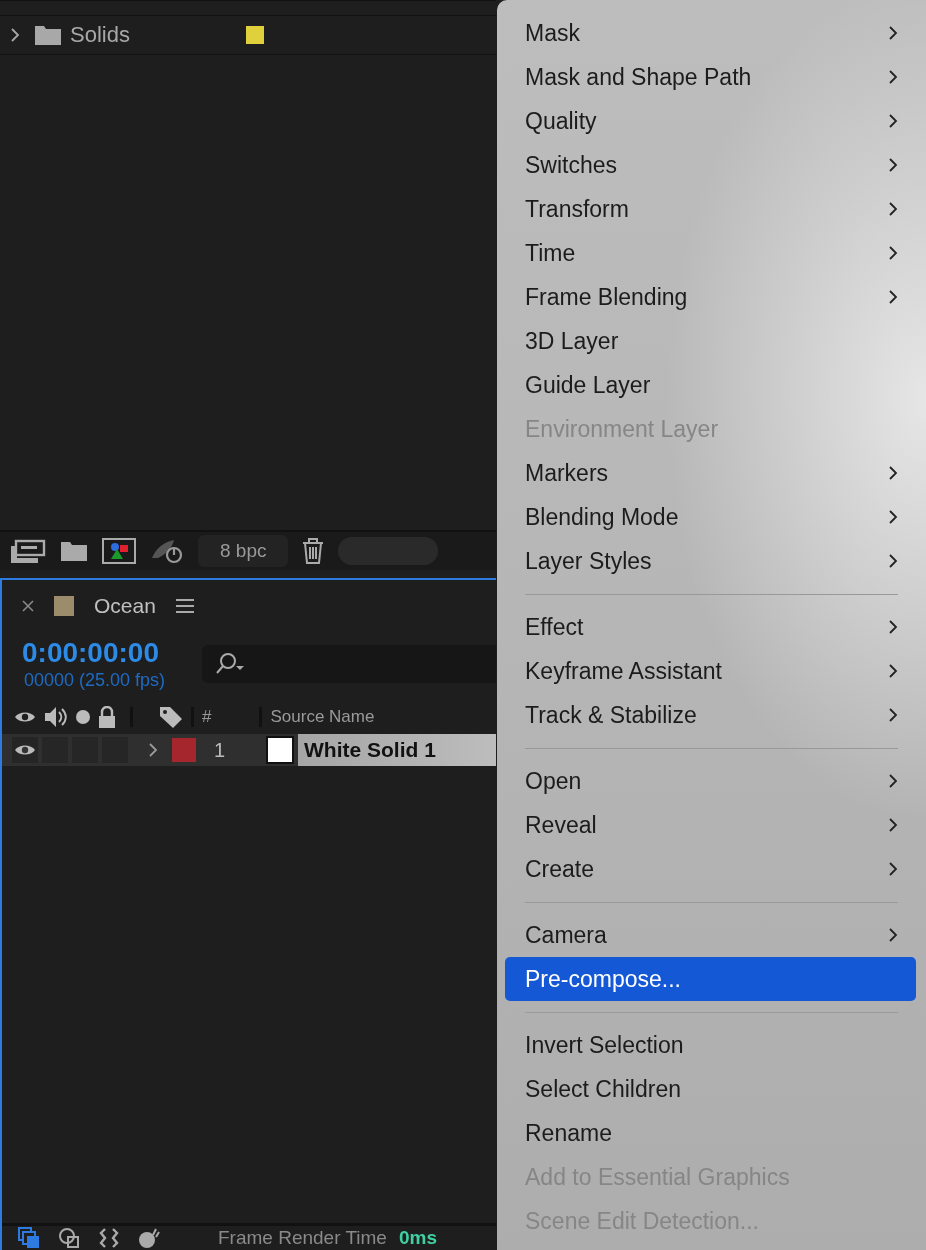 Image resolution: width=926 pixels, height=1250 pixels. Describe the element at coordinates (313, 551) in the screenshot. I see `trash-icon` at that location.